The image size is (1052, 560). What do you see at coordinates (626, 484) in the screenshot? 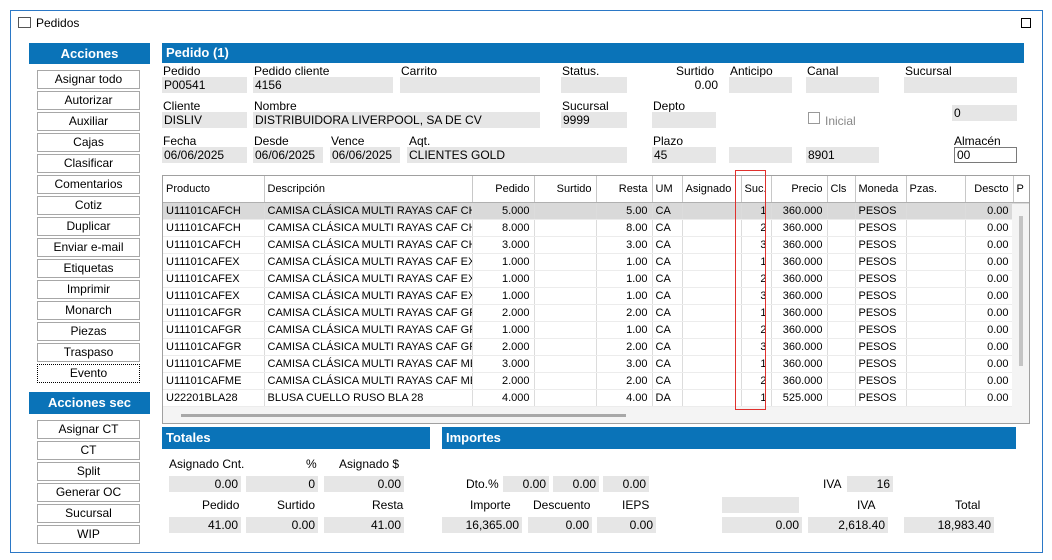
I see `dto3-field: 0.00` at bounding box center [626, 484].